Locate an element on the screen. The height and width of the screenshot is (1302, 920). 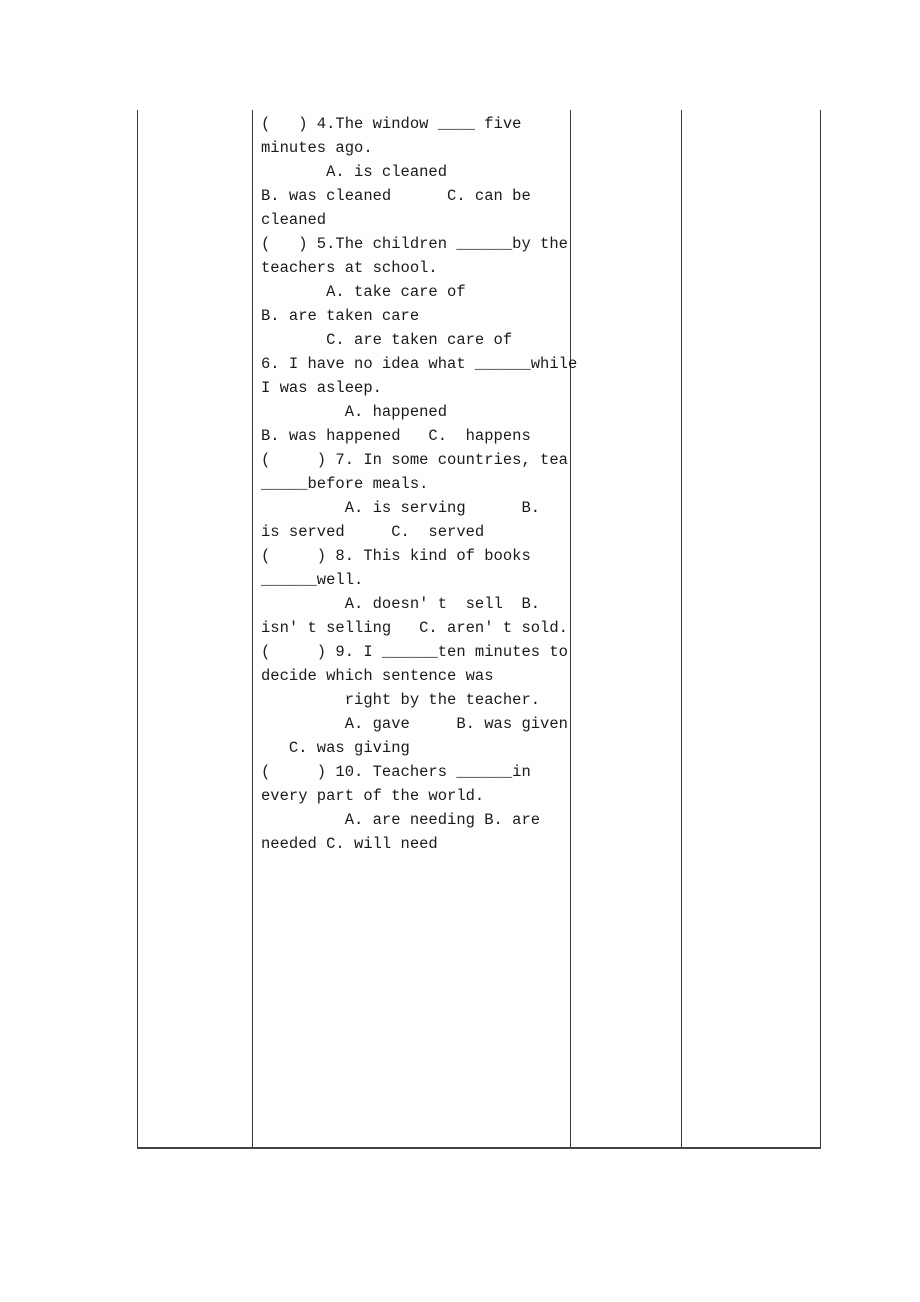
exercise-text-line: A. gave B. was given is located at coordinates (414, 724).